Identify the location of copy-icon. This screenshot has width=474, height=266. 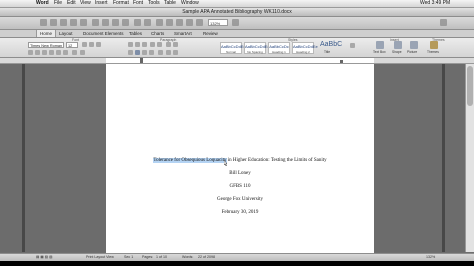
(105, 22).